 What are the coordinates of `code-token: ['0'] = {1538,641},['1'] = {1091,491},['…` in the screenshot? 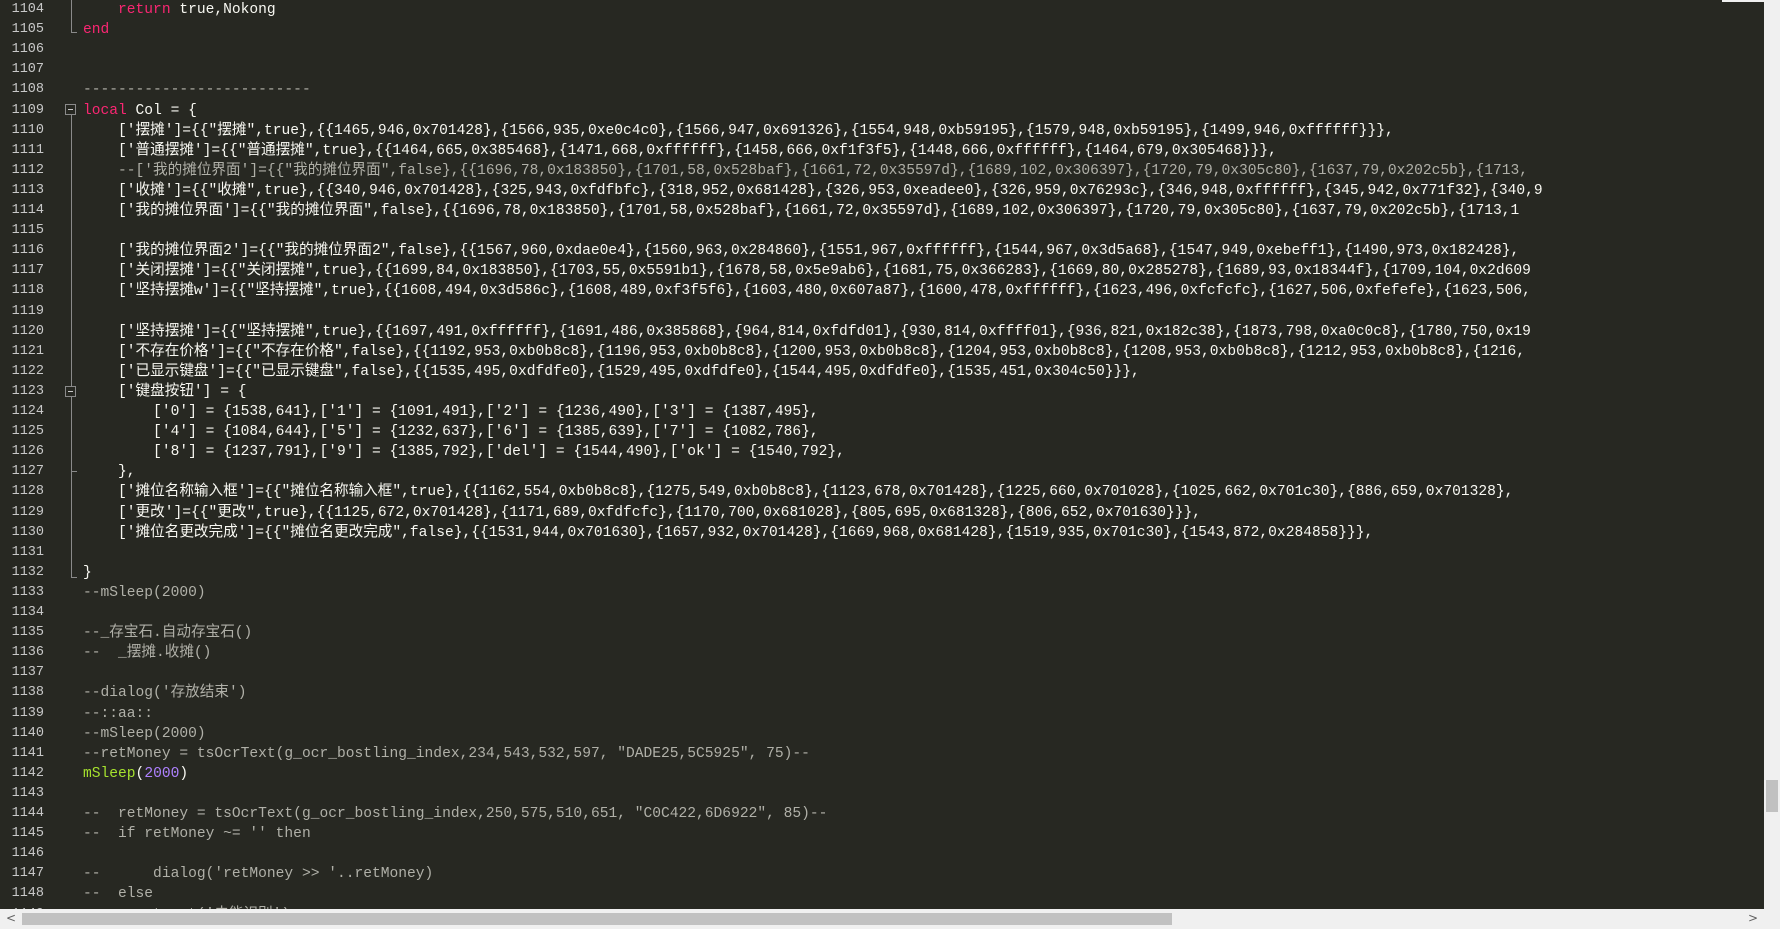 It's located at (451, 412).